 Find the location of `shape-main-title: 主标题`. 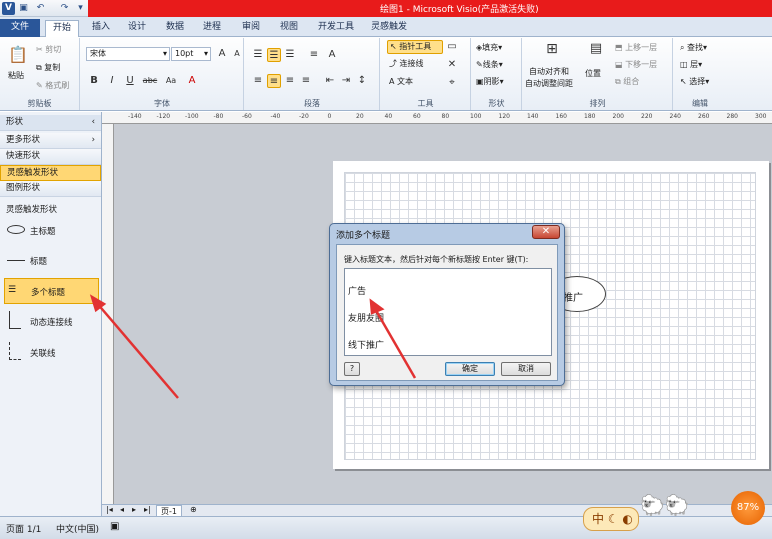

shape-main-title: 主标题 is located at coordinates (51, 231).